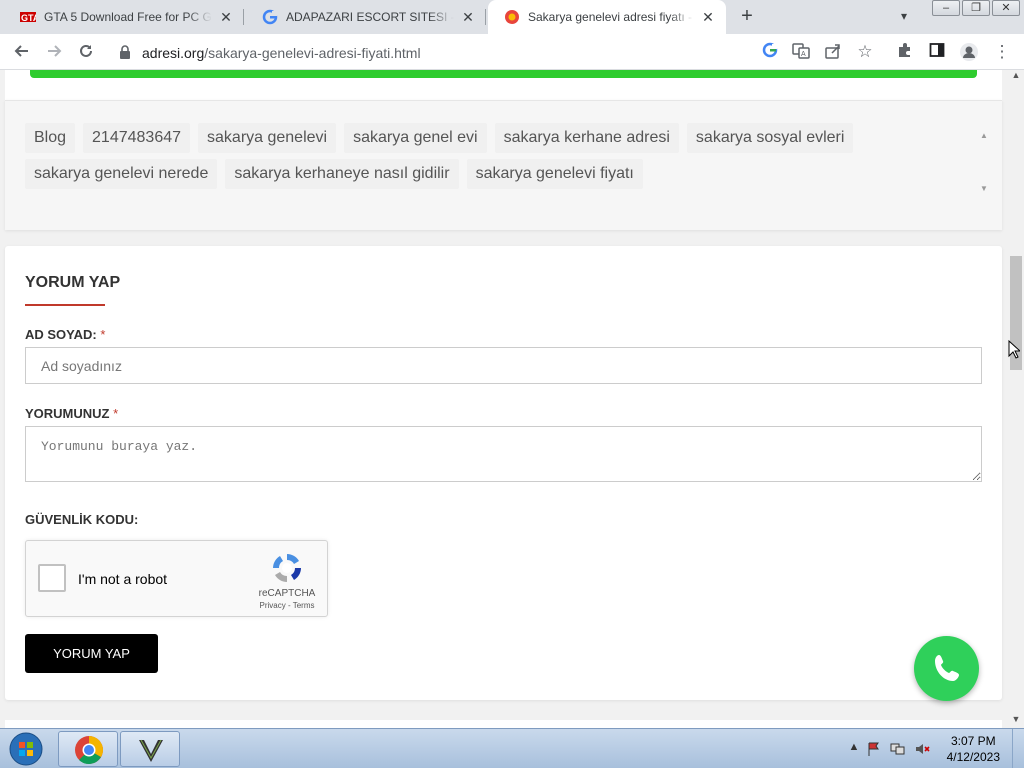 The height and width of the screenshot is (768, 1024). Describe the element at coordinates (82, 519) in the screenshot. I see `security-code-label: GÜVENLİK KODU:` at that location.